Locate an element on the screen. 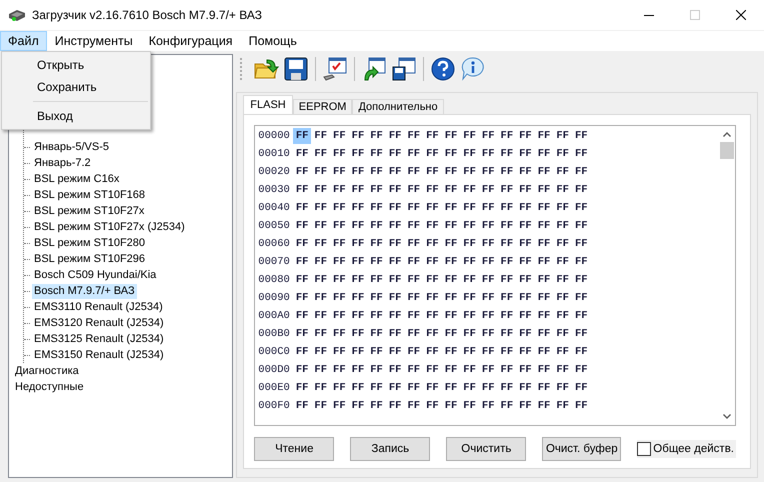  action-button: Очистить is located at coordinates (486, 449).